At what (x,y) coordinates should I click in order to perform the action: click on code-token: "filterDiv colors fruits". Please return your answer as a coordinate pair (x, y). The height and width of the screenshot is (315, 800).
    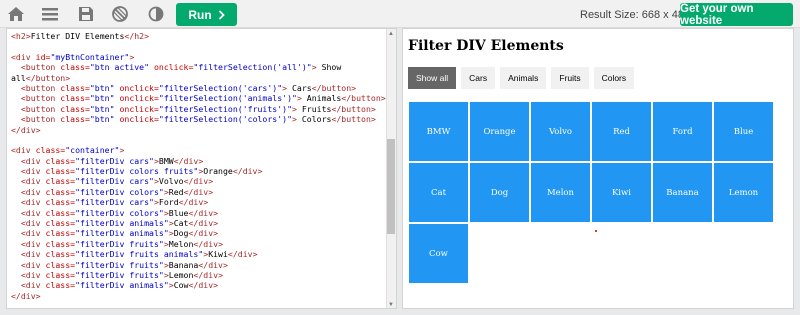
    Looking at the image, I should click on (137, 171).